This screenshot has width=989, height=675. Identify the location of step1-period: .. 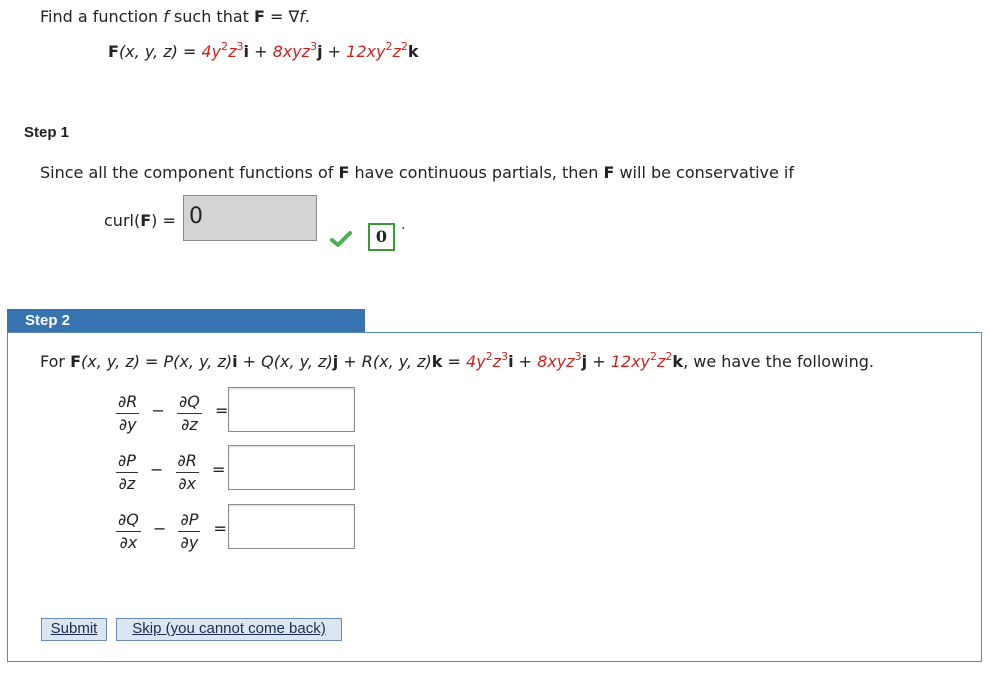
(403, 225).